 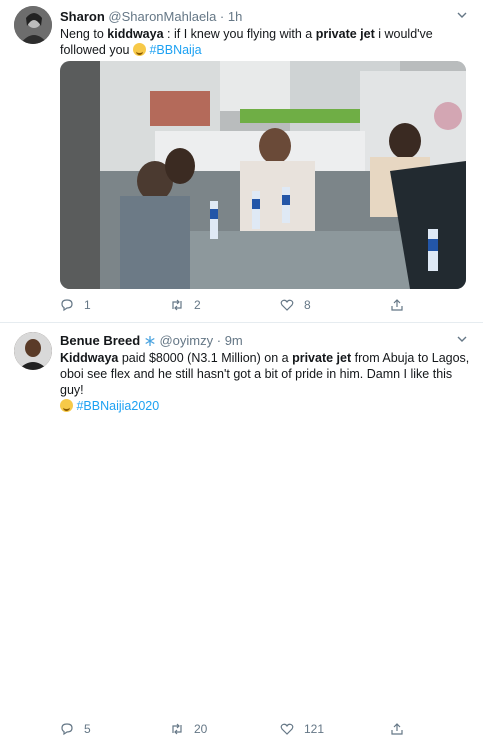 I want to click on like-button: 121, so click(x=335, y=729).